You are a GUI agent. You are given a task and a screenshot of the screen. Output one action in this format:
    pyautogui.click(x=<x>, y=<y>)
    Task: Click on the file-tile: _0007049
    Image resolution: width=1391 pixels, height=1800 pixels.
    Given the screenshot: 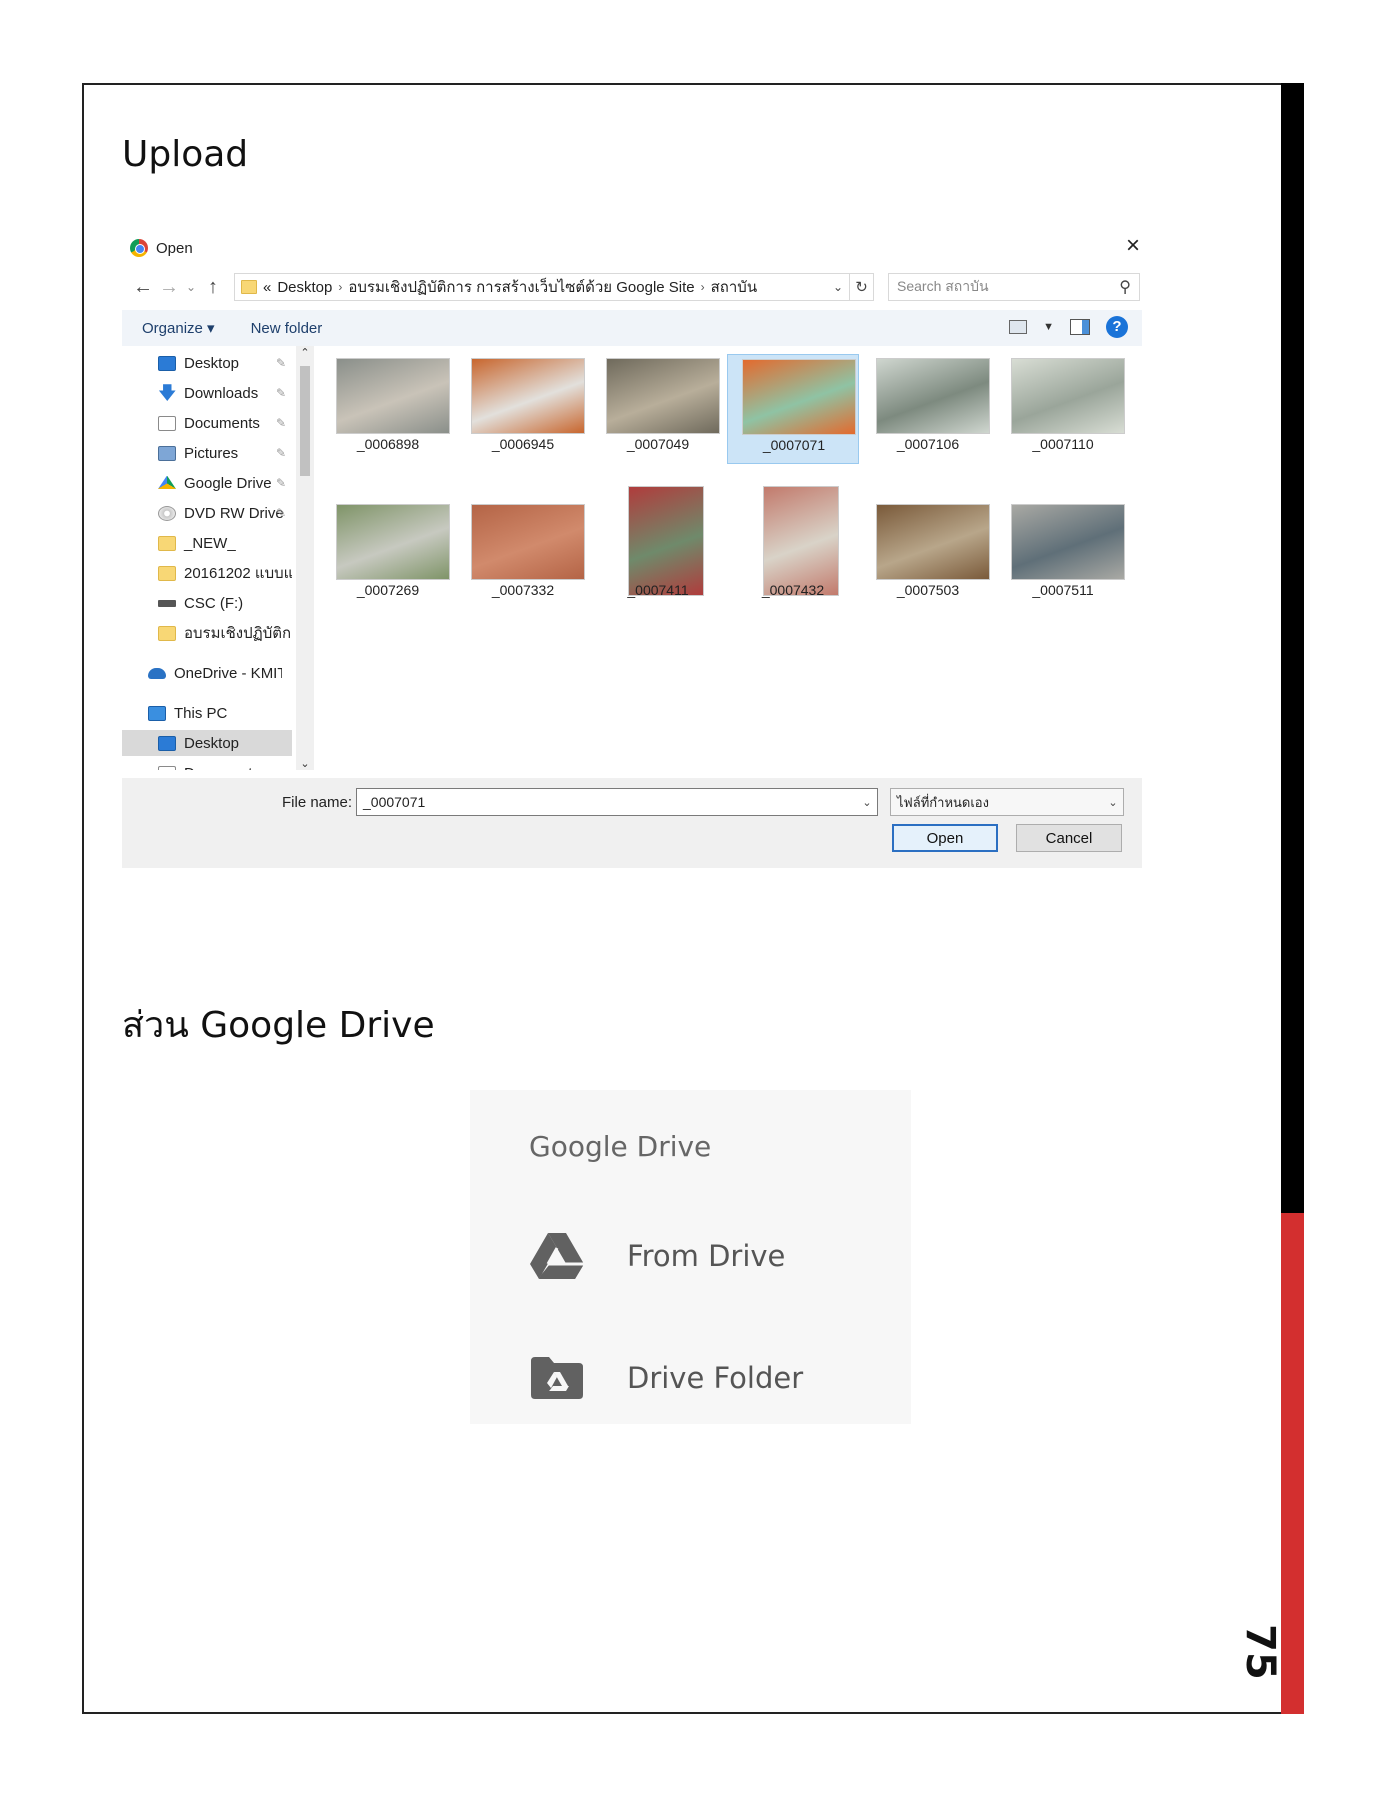 What is the action you would take?
    pyautogui.click(x=658, y=409)
    